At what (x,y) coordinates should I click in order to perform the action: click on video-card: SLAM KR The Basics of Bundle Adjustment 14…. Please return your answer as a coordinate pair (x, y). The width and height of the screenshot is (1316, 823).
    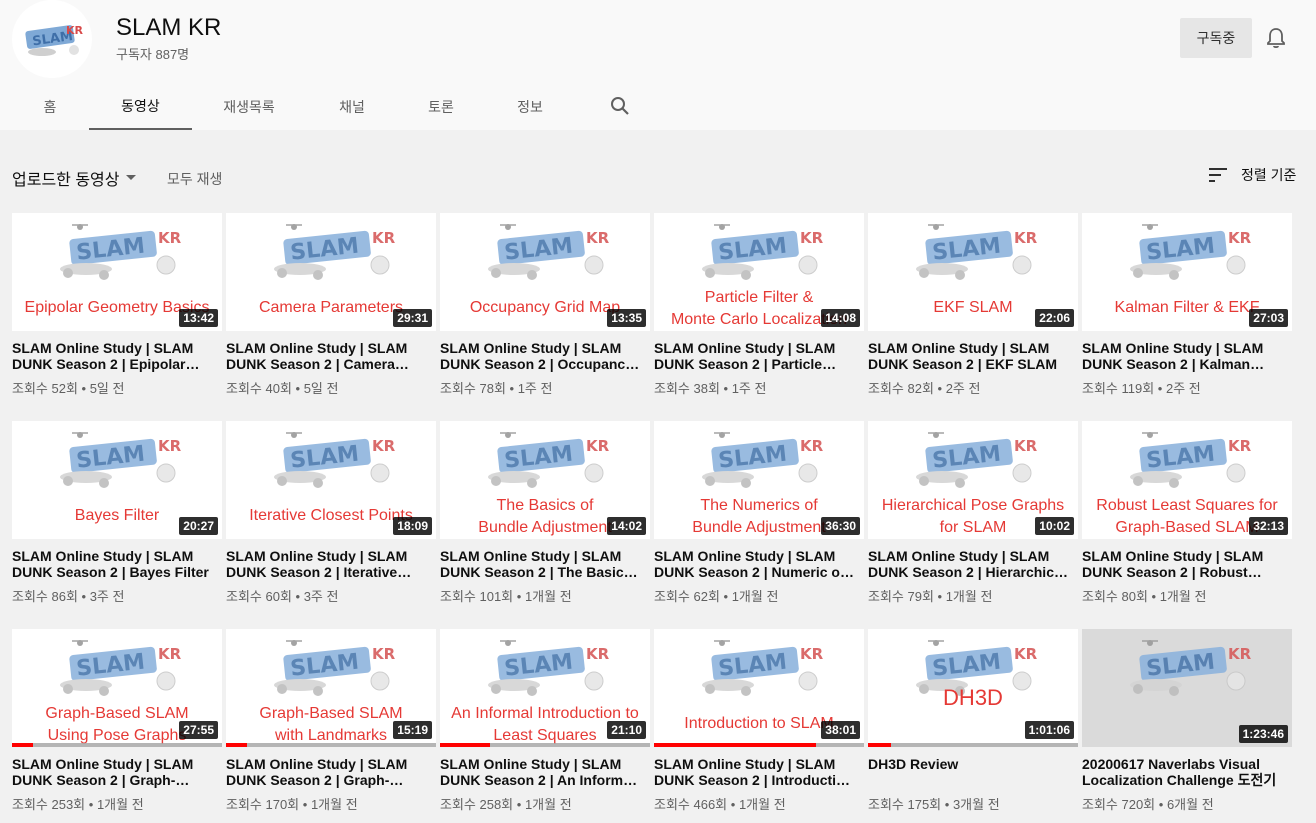
    Looking at the image, I should click on (545, 525).